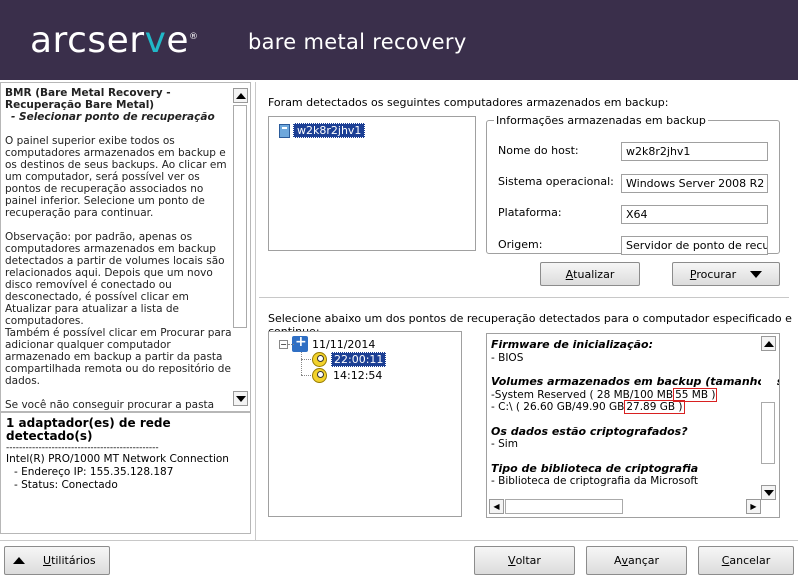  I want to click on os-label: Sistema operacional:, so click(556, 181).